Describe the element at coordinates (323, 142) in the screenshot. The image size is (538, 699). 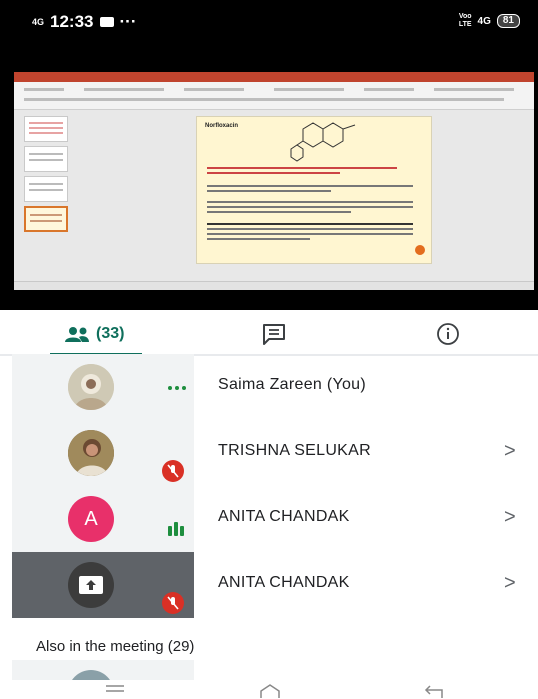
I see `molecule-structure-icon` at that location.